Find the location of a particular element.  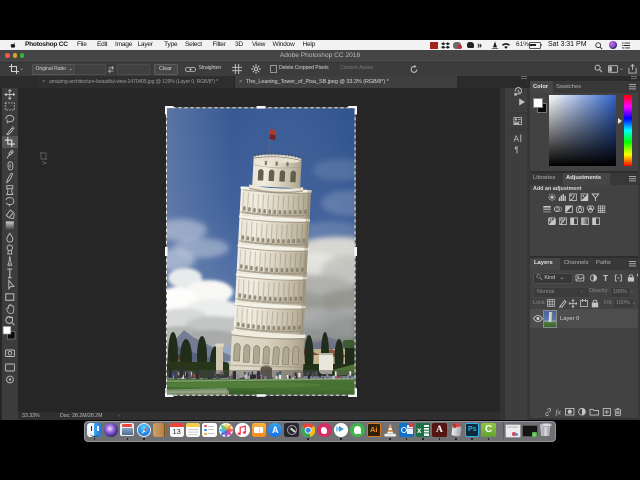

svg-text: A is located at coordinates (517, 139).